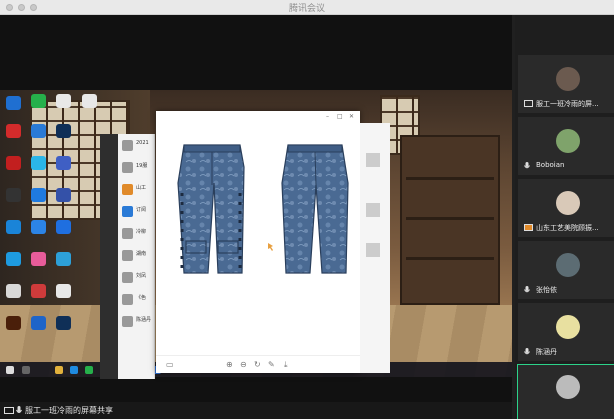  What do you see at coordinates (546, 290) in the screenshot?
I see `participant-name: 张怡依` at bounding box center [546, 290].